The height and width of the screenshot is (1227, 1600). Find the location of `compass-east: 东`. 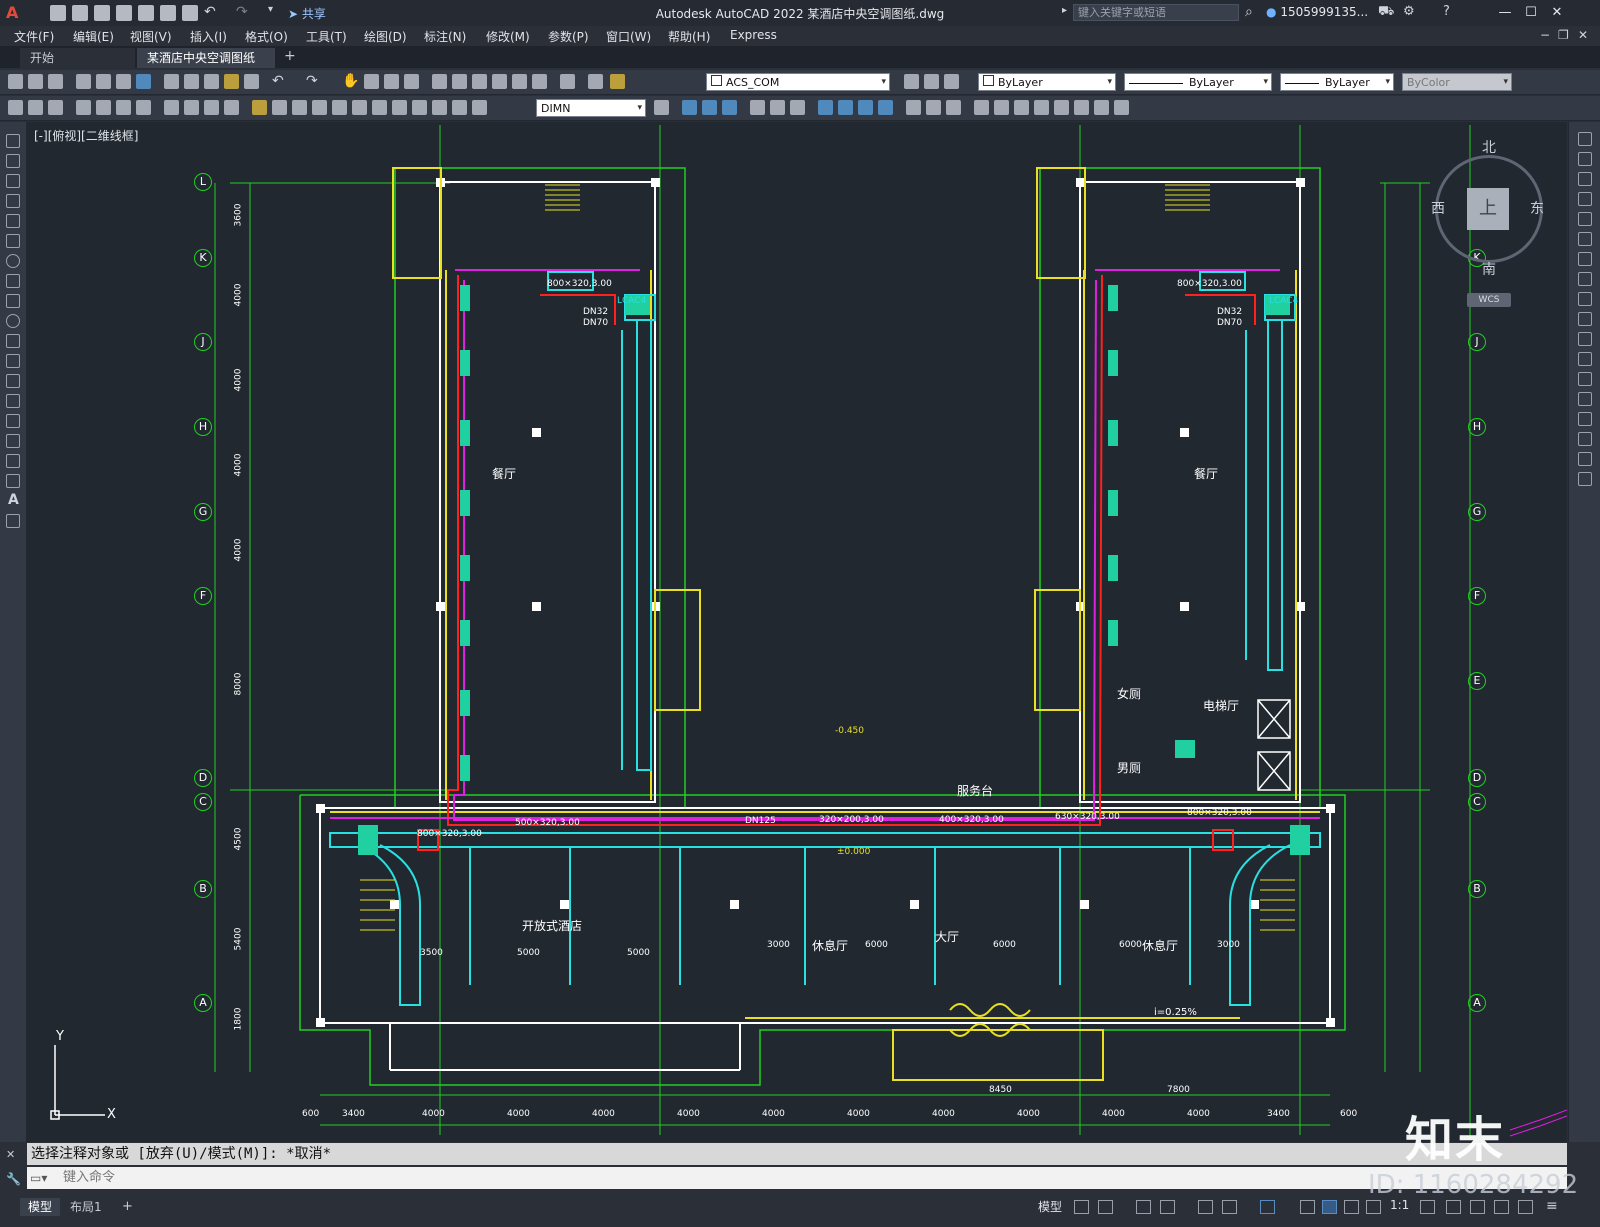

compass-east: 东 is located at coordinates (1537, 208).